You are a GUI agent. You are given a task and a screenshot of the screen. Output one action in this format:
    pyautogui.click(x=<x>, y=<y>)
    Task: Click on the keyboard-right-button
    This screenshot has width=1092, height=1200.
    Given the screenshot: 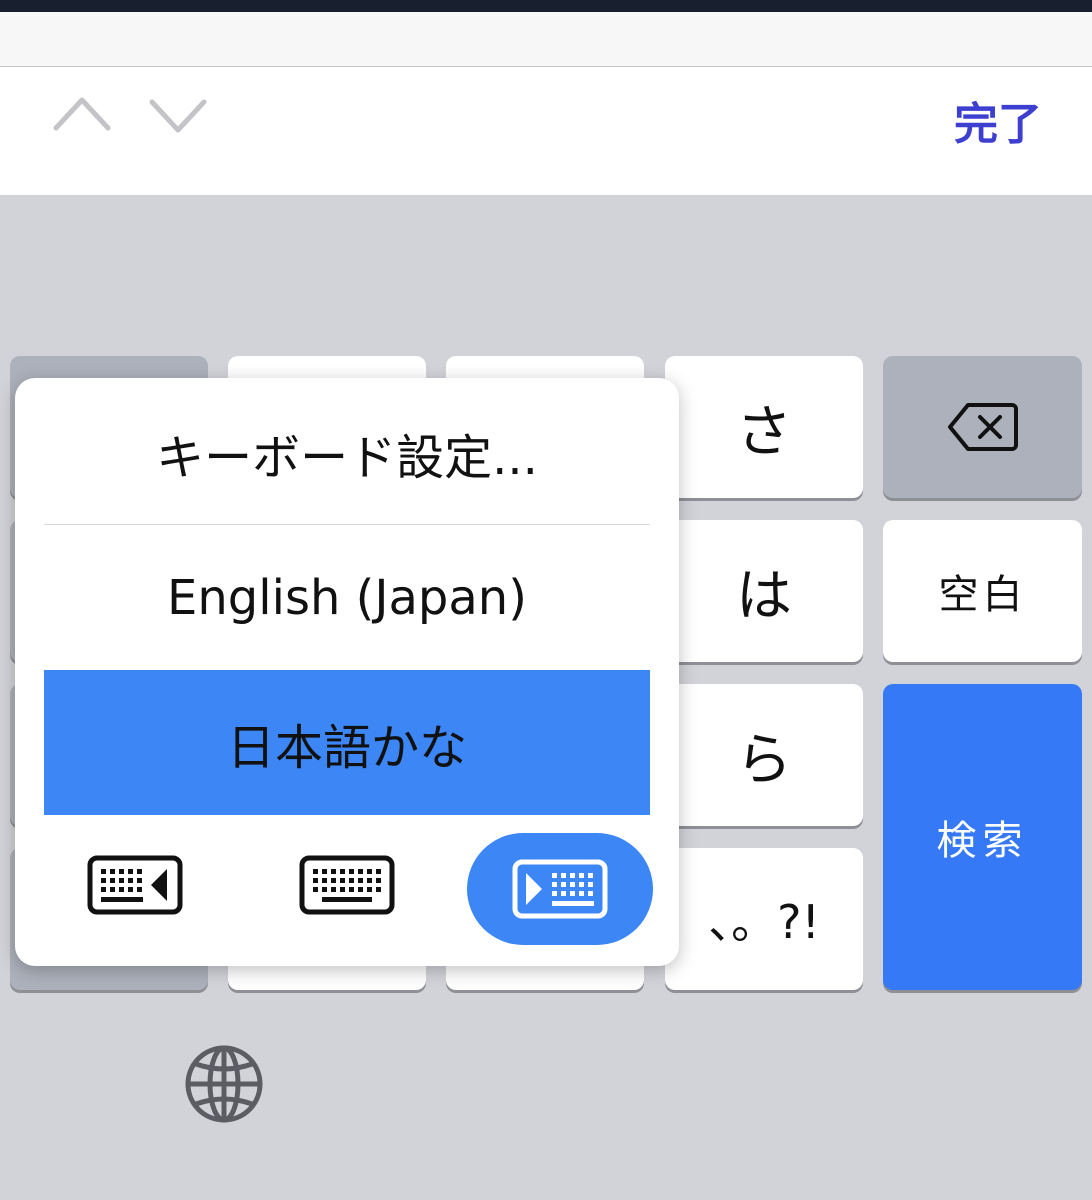 What is the action you would take?
    pyautogui.click(x=560, y=889)
    